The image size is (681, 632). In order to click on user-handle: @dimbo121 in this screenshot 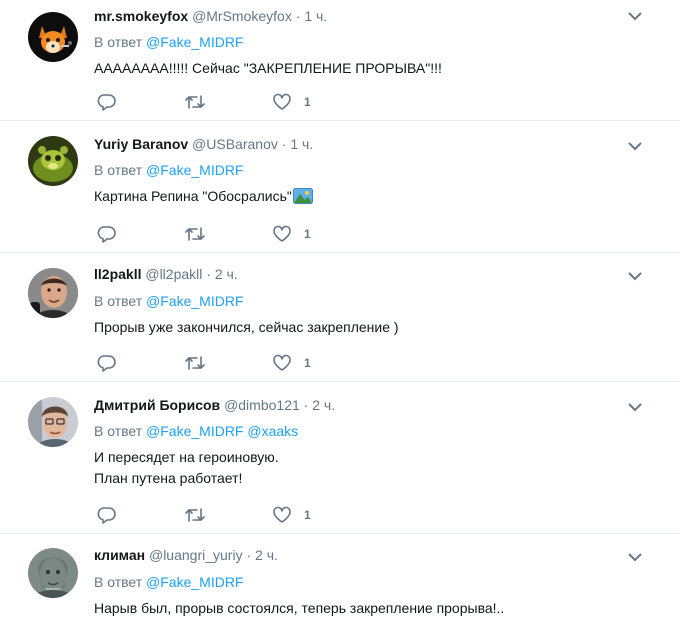, I will do `click(262, 405)`.